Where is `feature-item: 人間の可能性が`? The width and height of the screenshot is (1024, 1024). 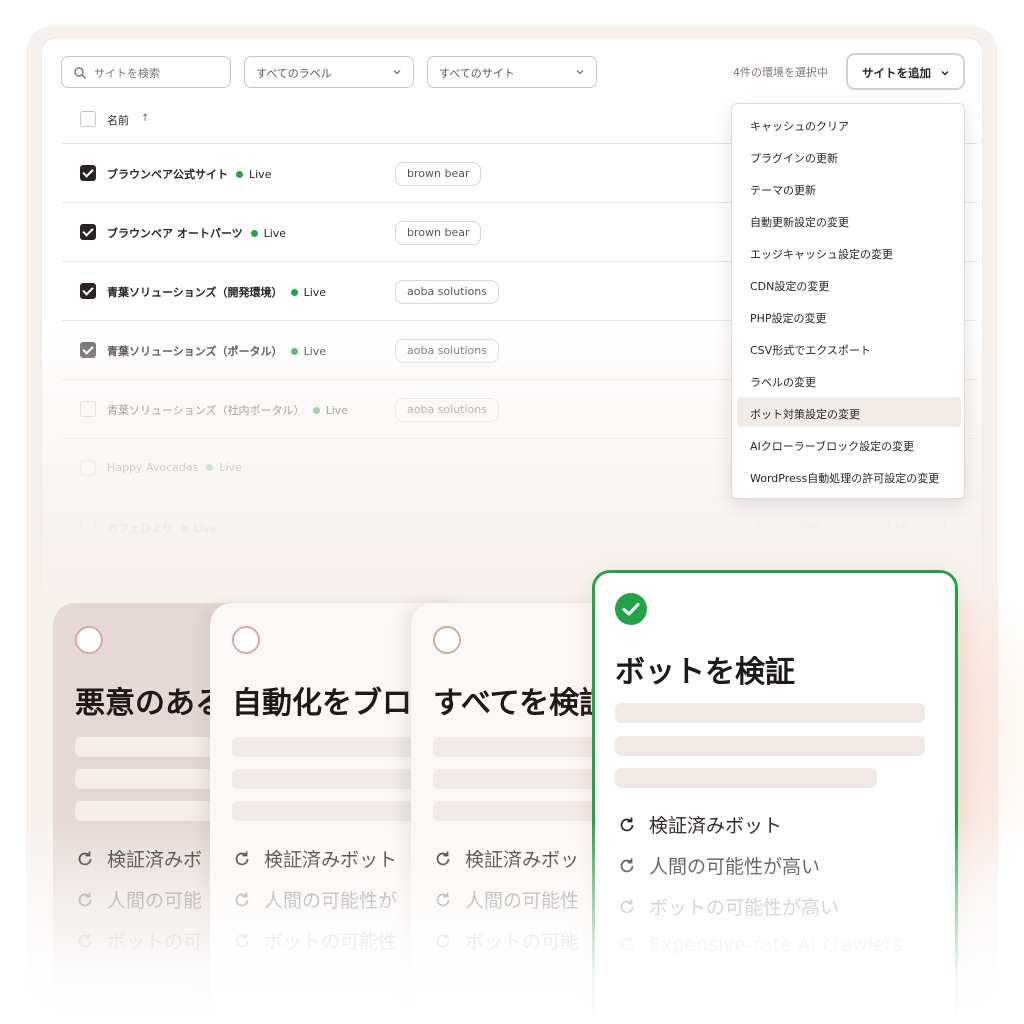
feature-item: 人間の可能性が is located at coordinates (314, 899).